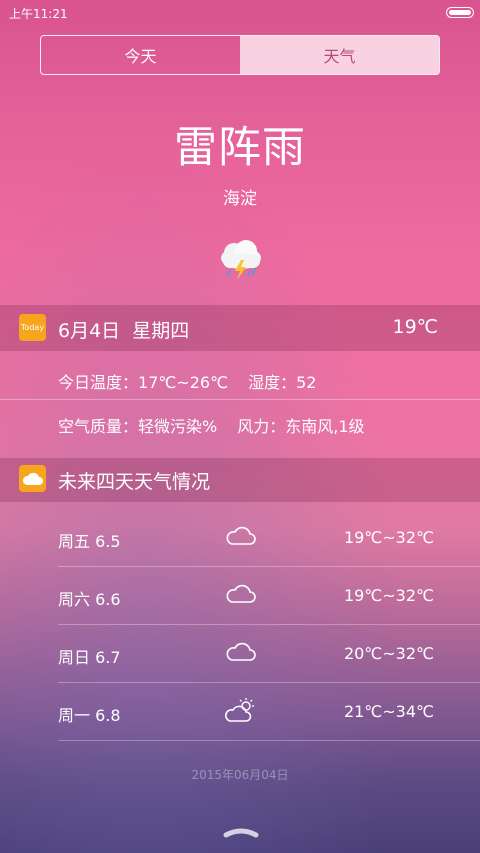 This screenshot has width=480, height=853. I want to click on wind-label: 风力：, so click(261, 426).